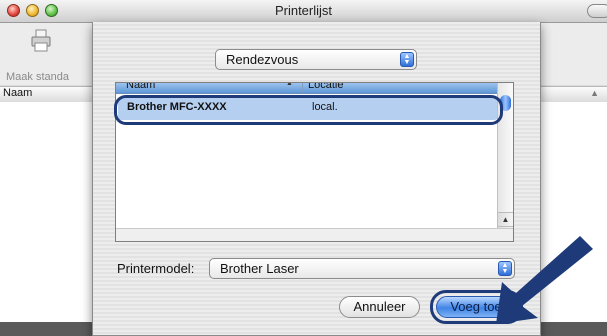  Describe the element at coordinates (302, 88) in the screenshot. I see `column-divider` at that location.